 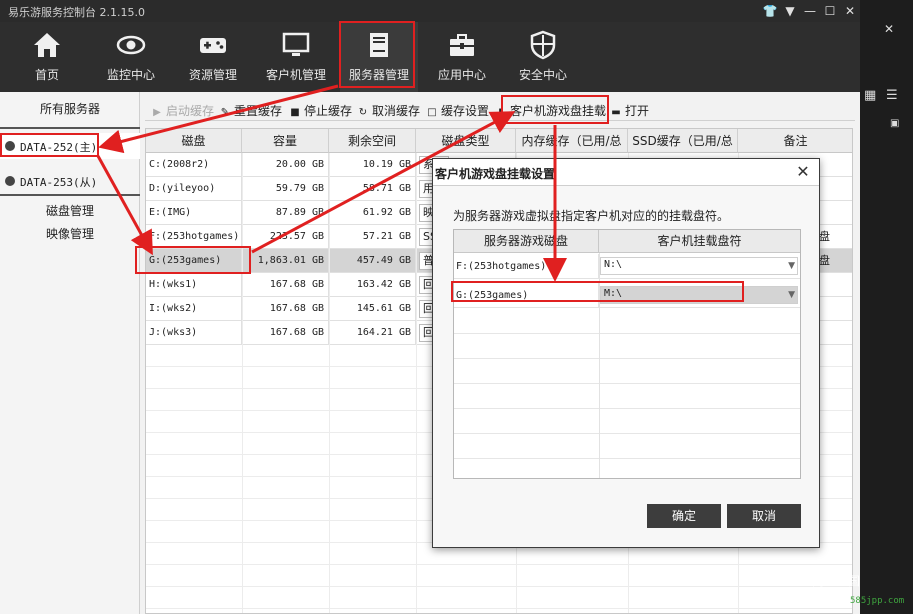 I want to click on watermark-site: 585jpp.com, so click(x=877, y=601).